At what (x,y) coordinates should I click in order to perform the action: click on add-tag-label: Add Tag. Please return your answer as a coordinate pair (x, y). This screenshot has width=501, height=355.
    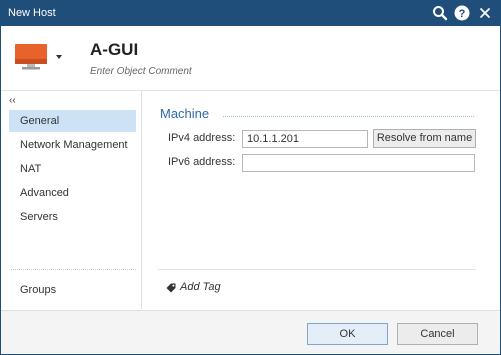
    Looking at the image, I should click on (200, 287).